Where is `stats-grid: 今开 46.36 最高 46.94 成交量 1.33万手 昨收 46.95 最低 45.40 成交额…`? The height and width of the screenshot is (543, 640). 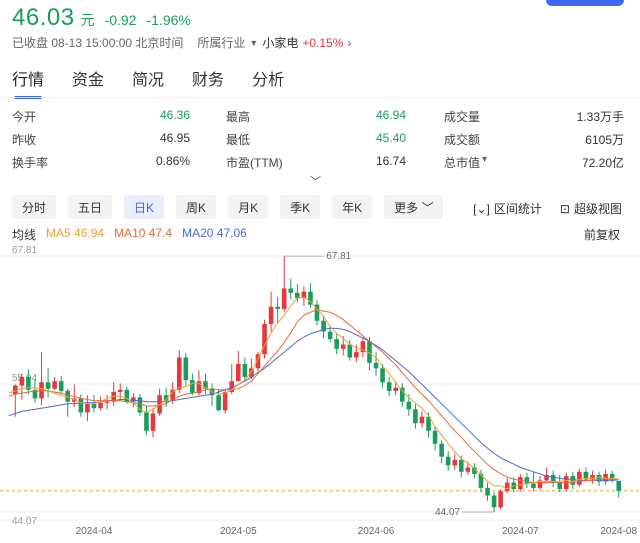 stats-grid: 今开 46.36 最高 46.94 成交量 1.33万手 昨收 46.95 最低 45.40 成交额… is located at coordinates (318, 140).